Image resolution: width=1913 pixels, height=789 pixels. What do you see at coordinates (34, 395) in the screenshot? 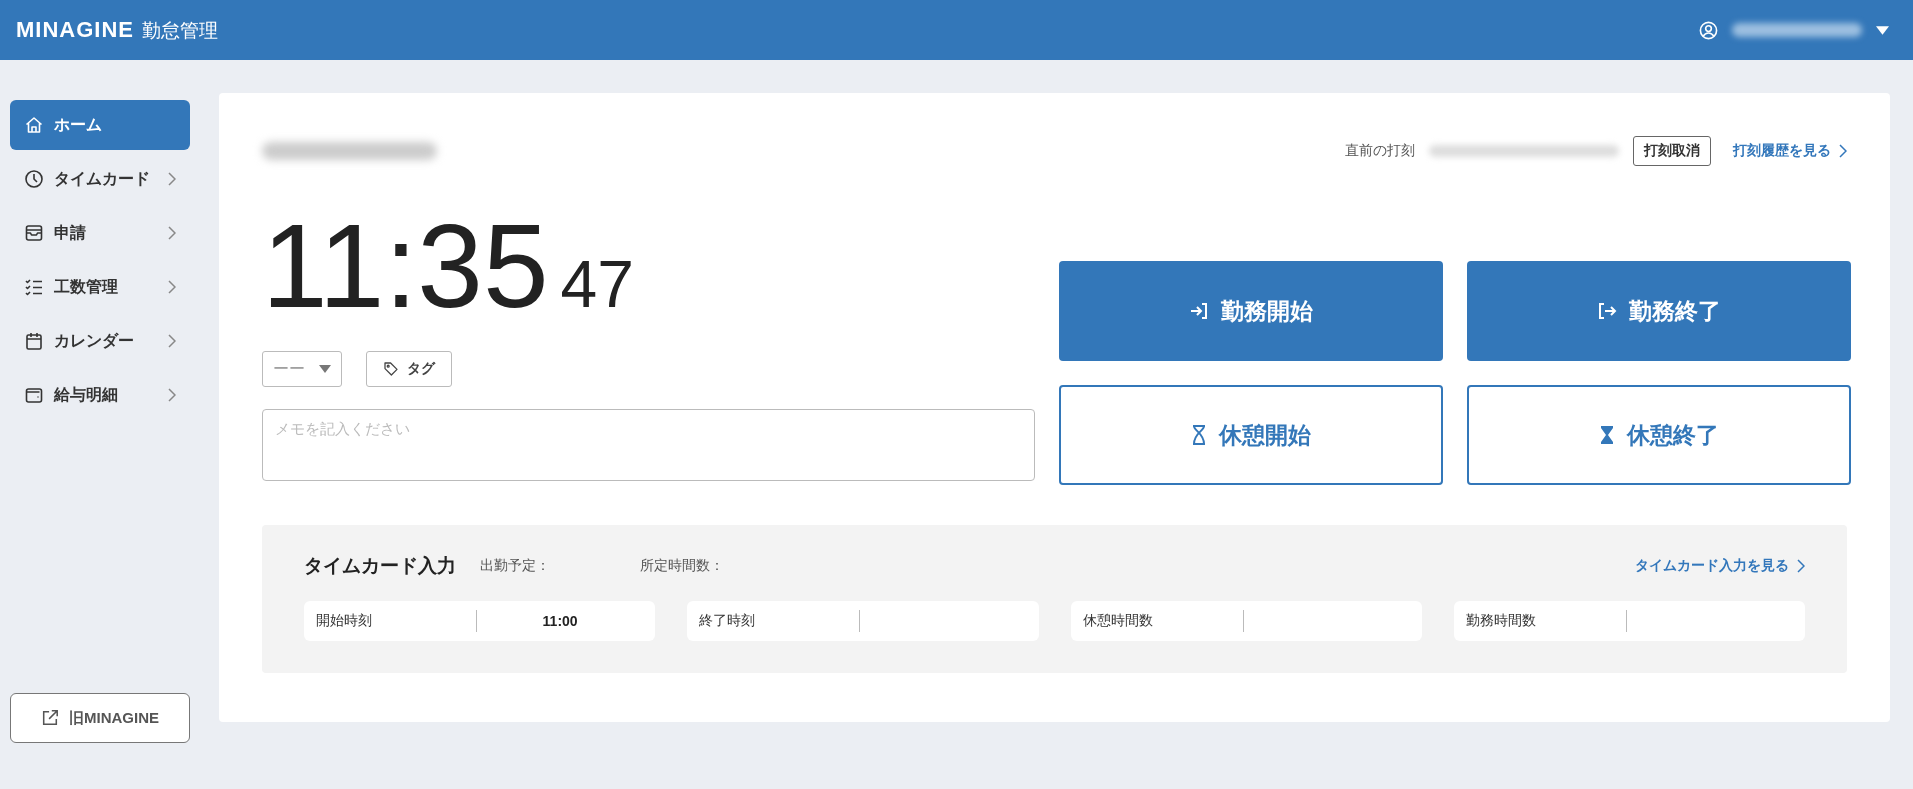
I see `wallet-icon` at bounding box center [34, 395].